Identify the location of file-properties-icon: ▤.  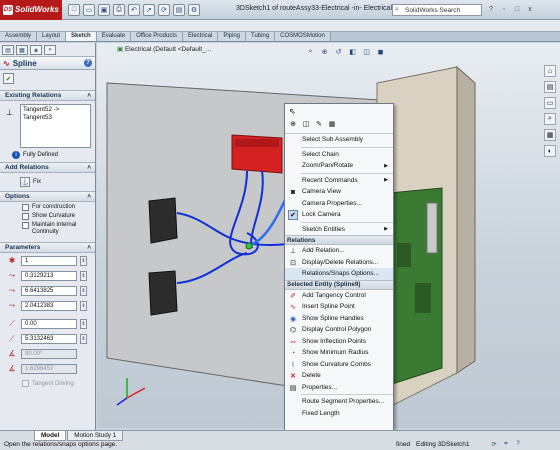
(179, 9).